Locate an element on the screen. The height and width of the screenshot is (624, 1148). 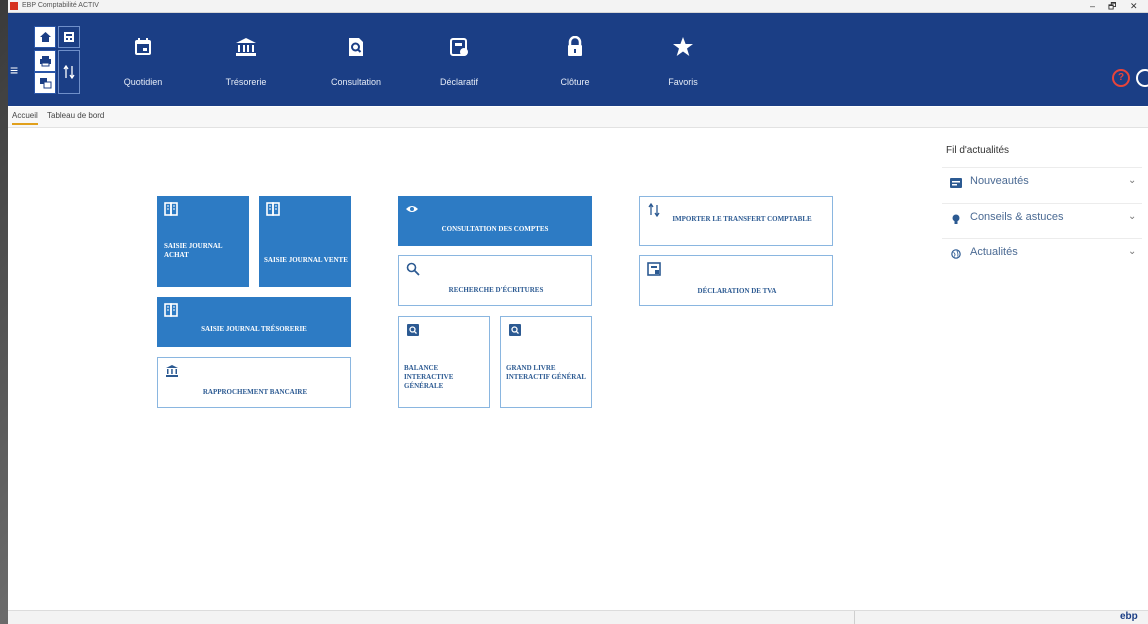
rapprochement-tile: RAPPROCHEMENT BANCAIRE is located at coordinates (254, 382).